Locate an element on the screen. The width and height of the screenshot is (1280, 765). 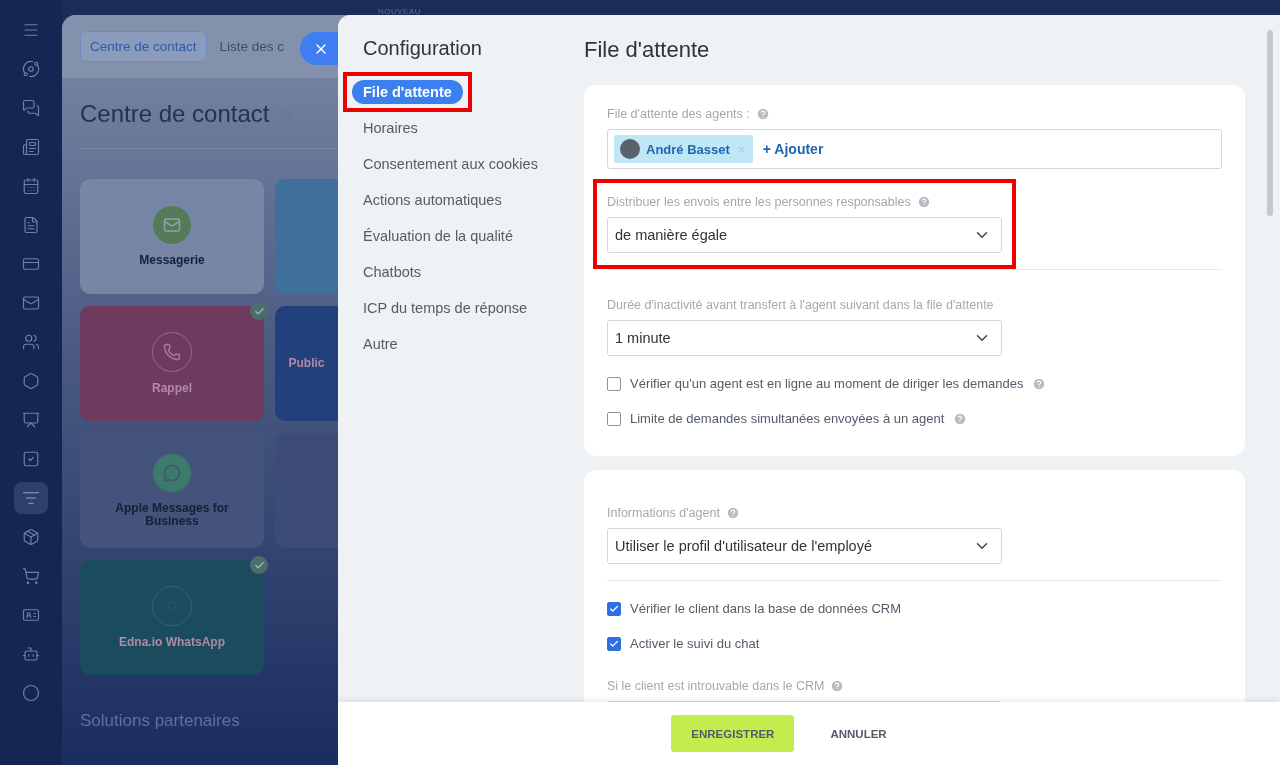
scrollbar-thumb is located at coordinates (1270, 123).